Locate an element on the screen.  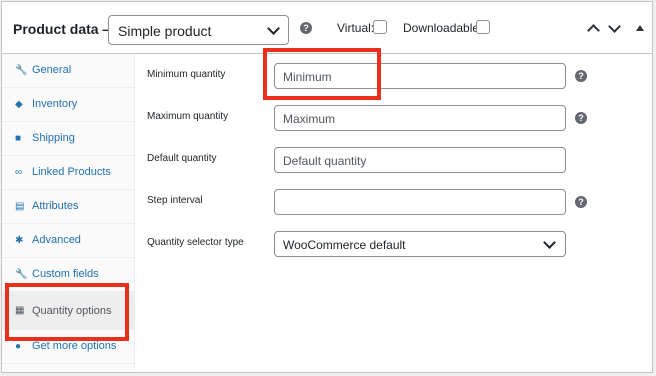
tag-icon: ◆ is located at coordinates (19, 104).